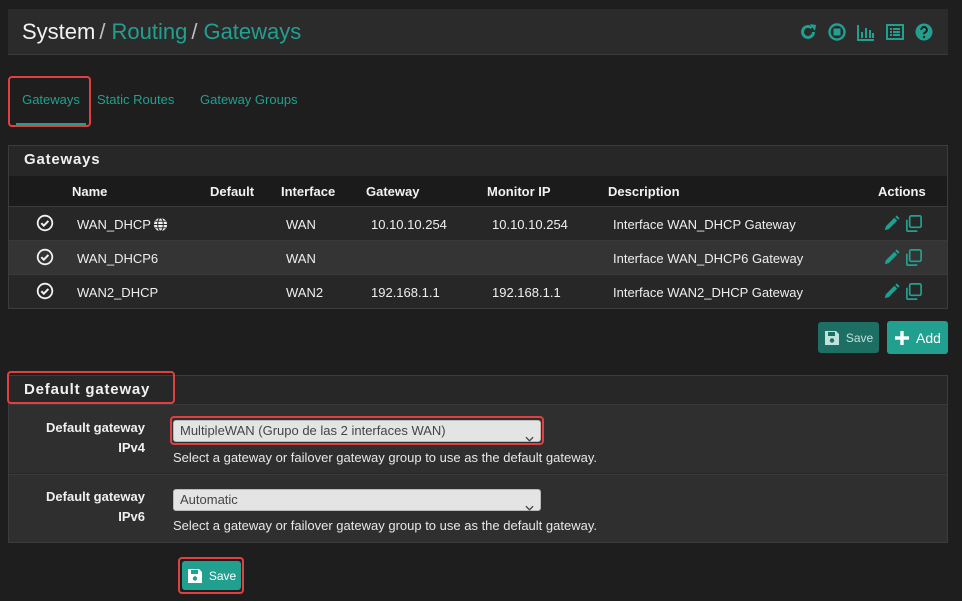 This screenshot has height=601, width=962. Describe the element at coordinates (91, 387) in the screenshot. I see `highlight-outline-panel-title` at that location.